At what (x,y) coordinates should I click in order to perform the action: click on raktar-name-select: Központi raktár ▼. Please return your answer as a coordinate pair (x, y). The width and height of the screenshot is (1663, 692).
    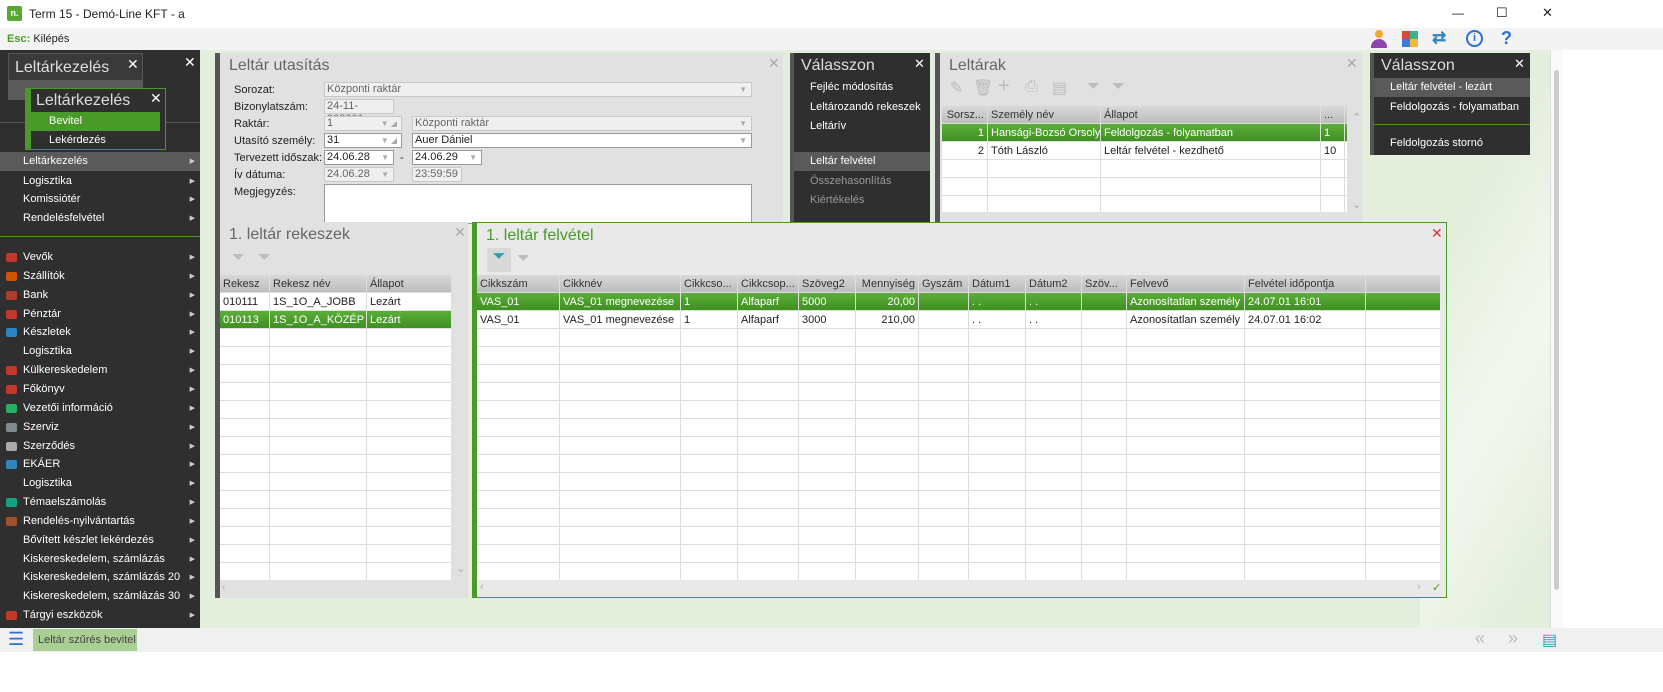
    Looking at the image, I should click on (582, 123).